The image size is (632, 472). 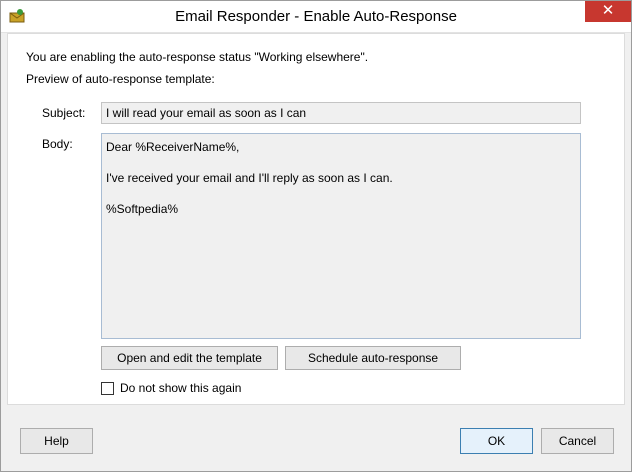 I want to click on help-button: Help, so click(x=56, y=441).